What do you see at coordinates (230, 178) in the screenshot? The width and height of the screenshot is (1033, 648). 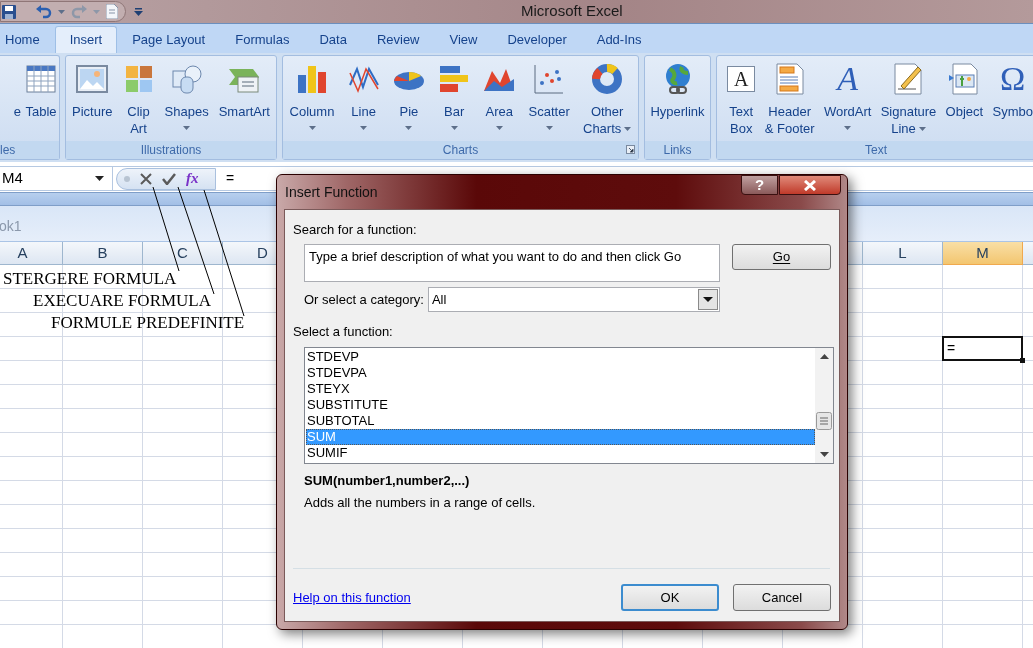 I see `formula-field: =` at bounding box center [230, 178].